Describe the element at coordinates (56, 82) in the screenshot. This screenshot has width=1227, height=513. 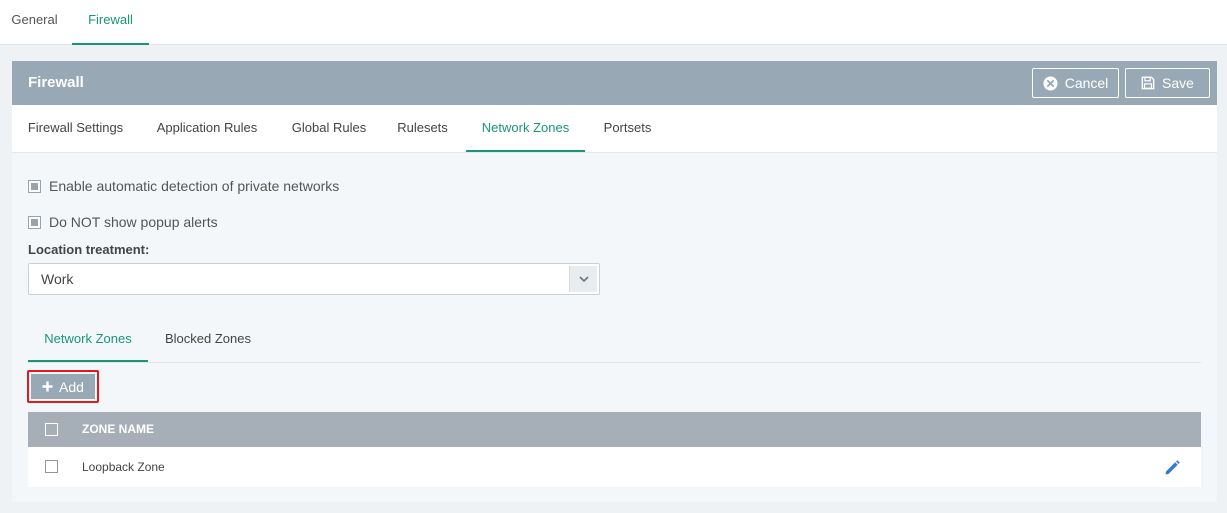
I see `panel-title: Firewall` at that location.